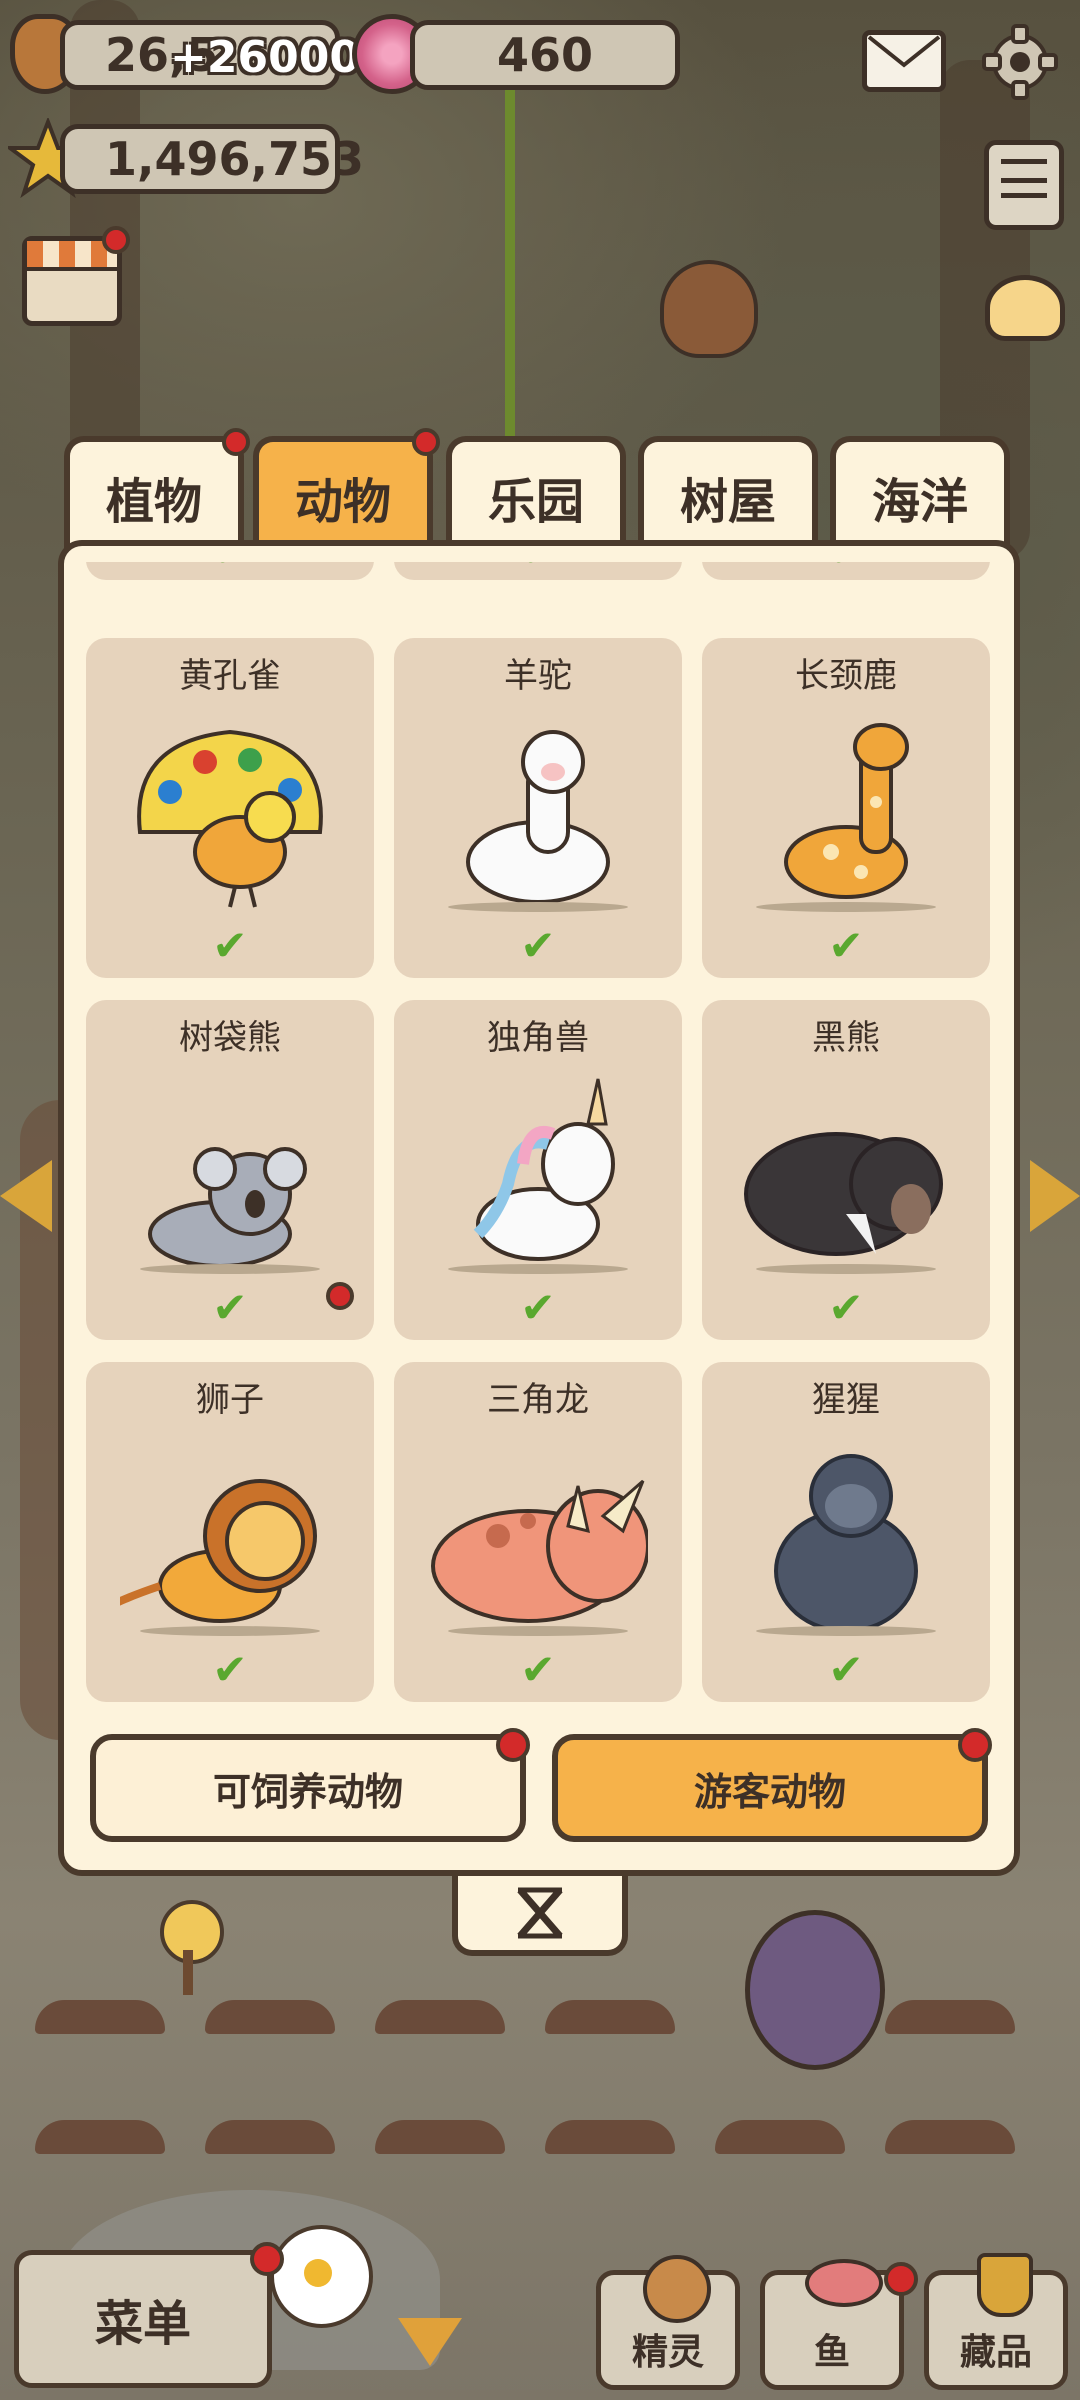  I want to click on collection-button: 藏品, so click(996, 2321).